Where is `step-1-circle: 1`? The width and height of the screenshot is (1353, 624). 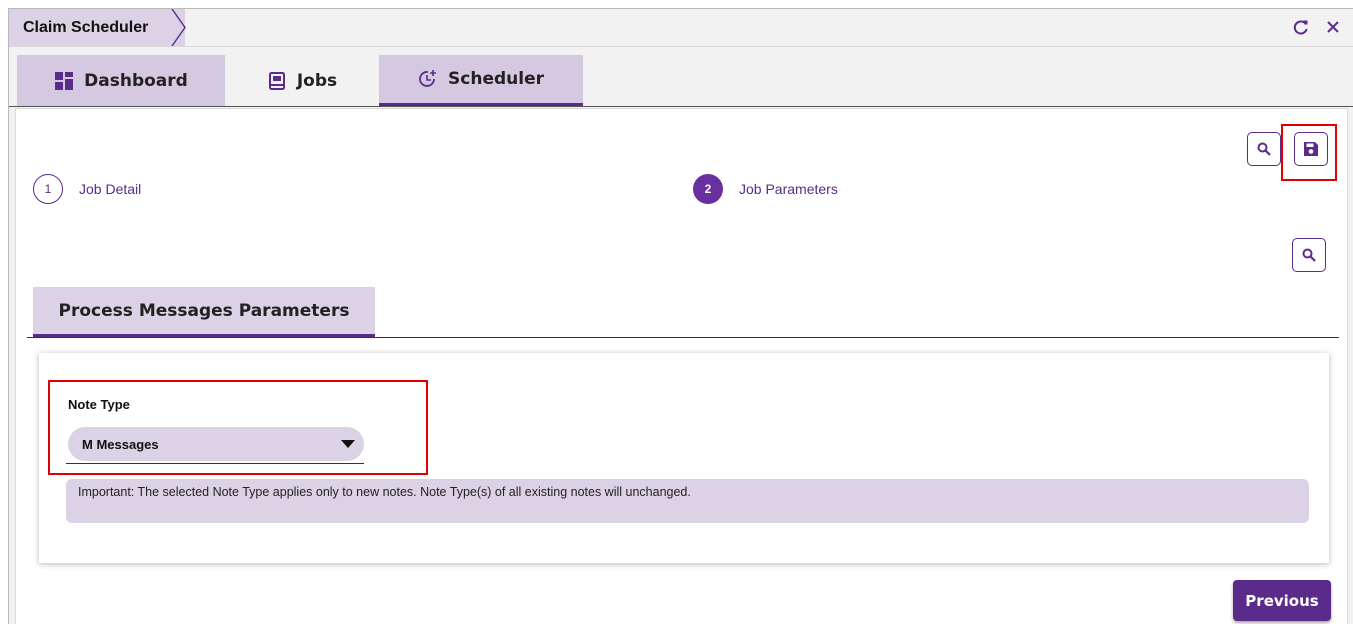
step-1-circle: 1 is located at coordinates (48, 189).